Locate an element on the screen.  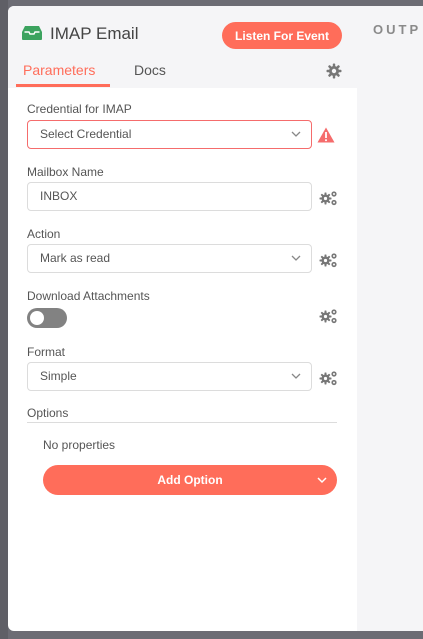
download-attachments-label: Download Attachments is located at coordinates (88, 296).